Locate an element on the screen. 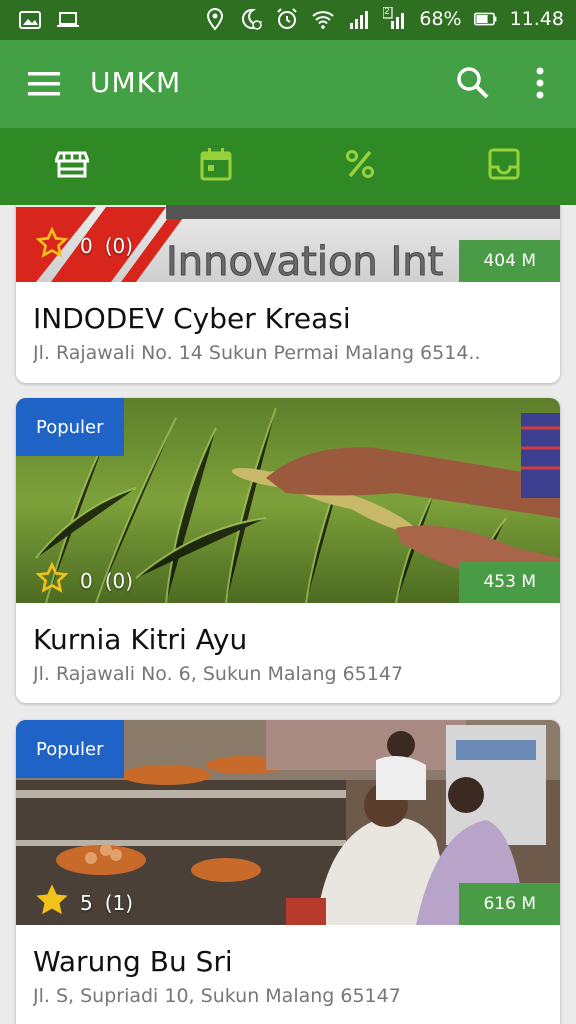 This screenshot has width=576, height=1024. battery-percent: 68% is located at coordinates (440, 19).